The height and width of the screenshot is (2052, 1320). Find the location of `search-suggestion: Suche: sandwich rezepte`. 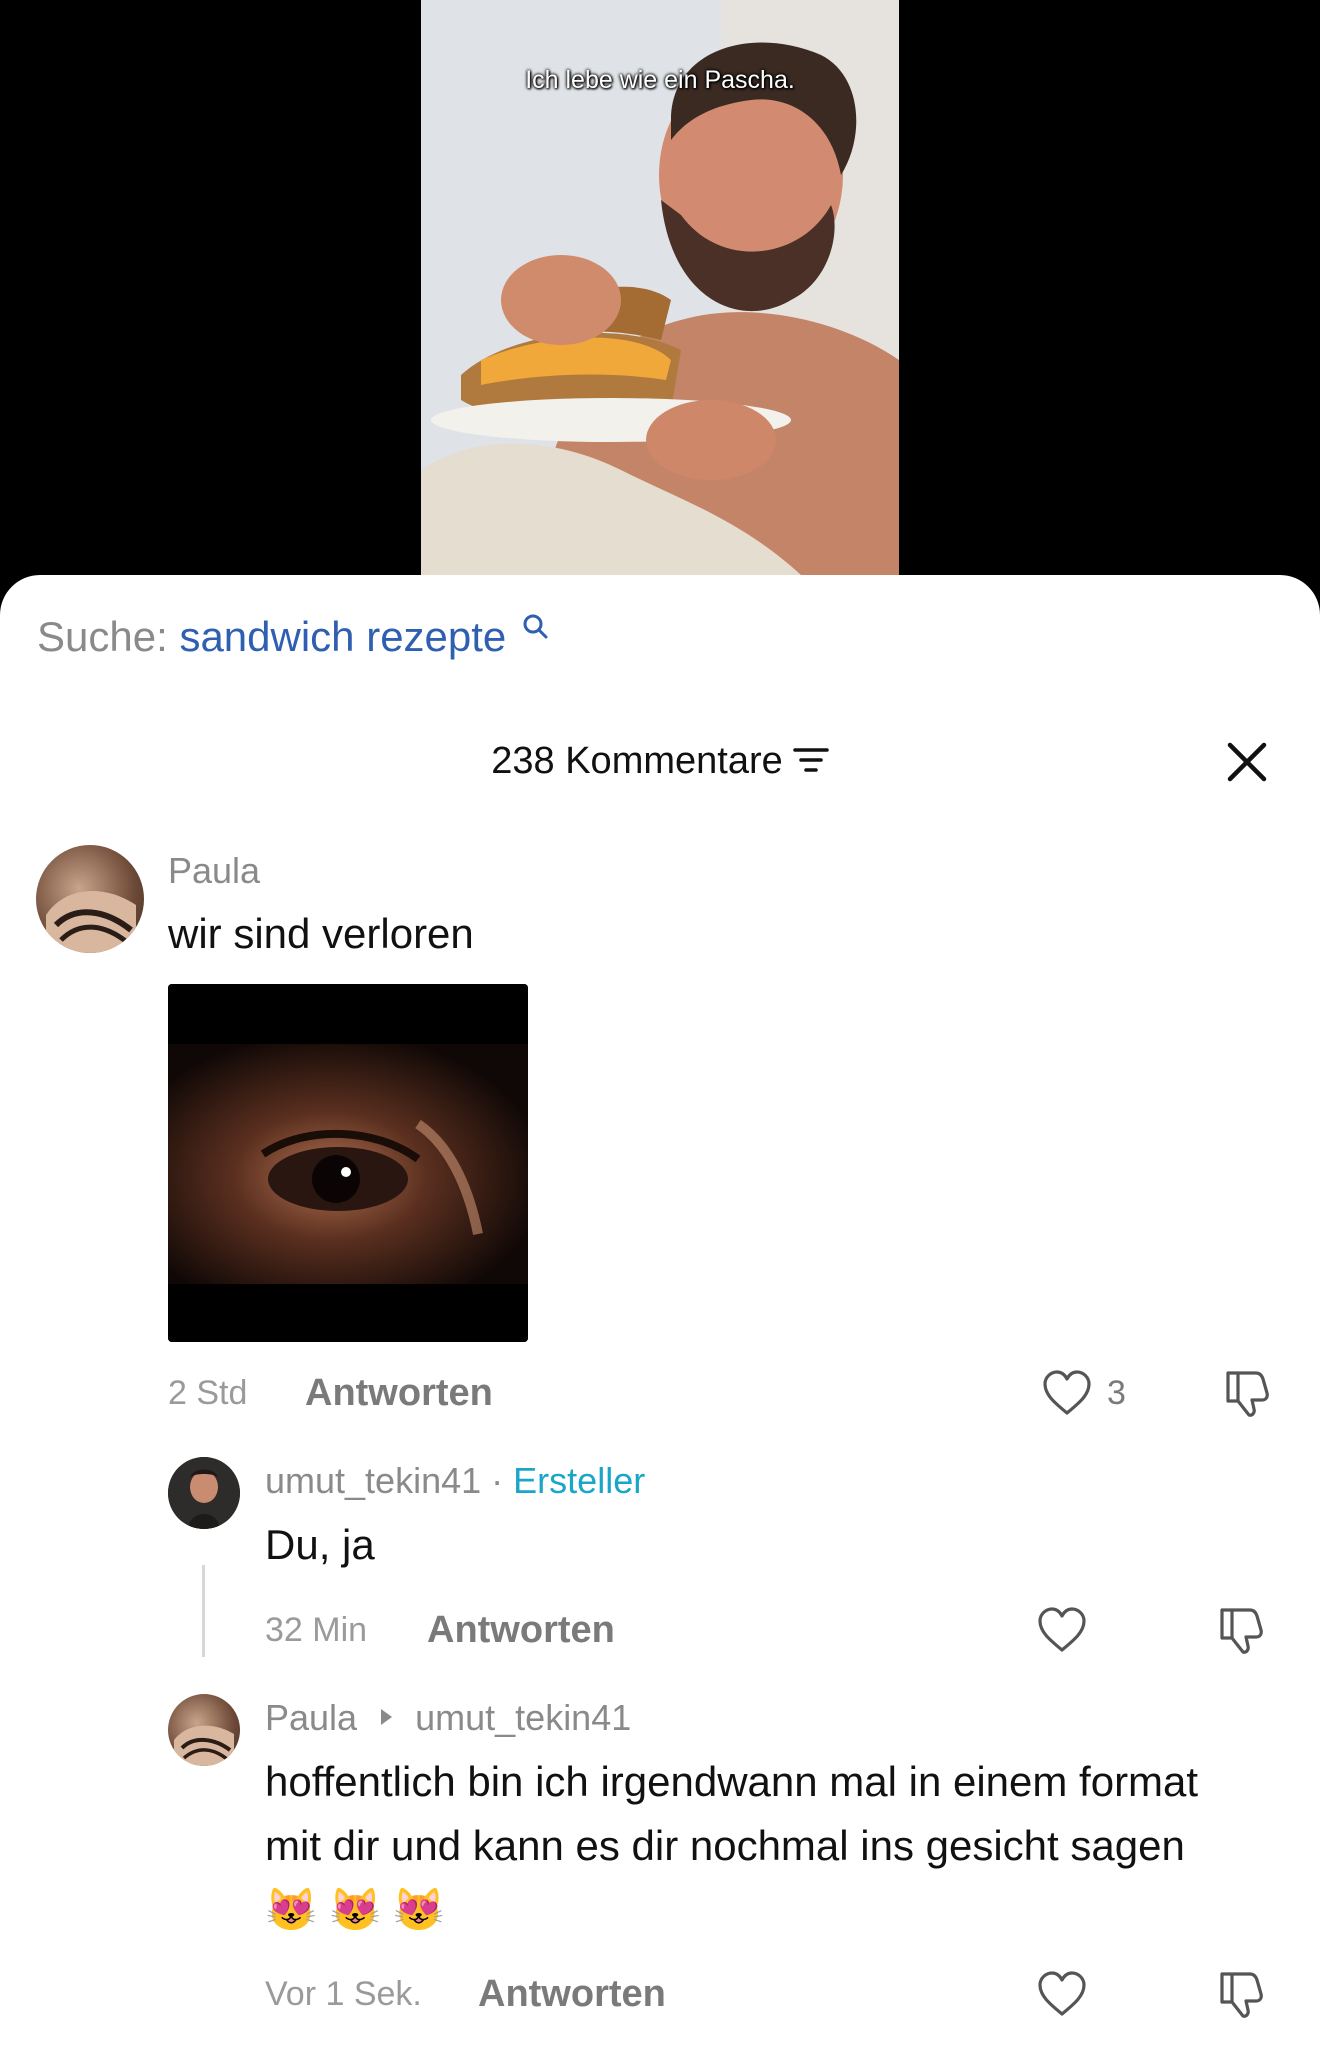

search-suggestion: Suche: sandwich rezepte is located at coordinates (292, 637).